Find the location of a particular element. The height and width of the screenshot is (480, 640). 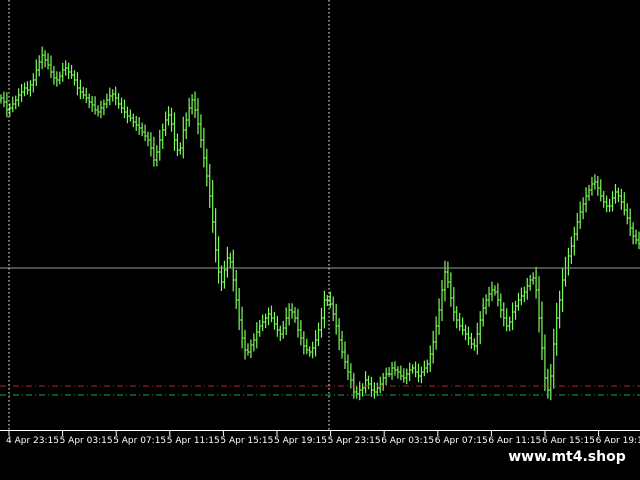

time-tick-label: 5 Apr 03:15 is located at coordinates (86, 441).